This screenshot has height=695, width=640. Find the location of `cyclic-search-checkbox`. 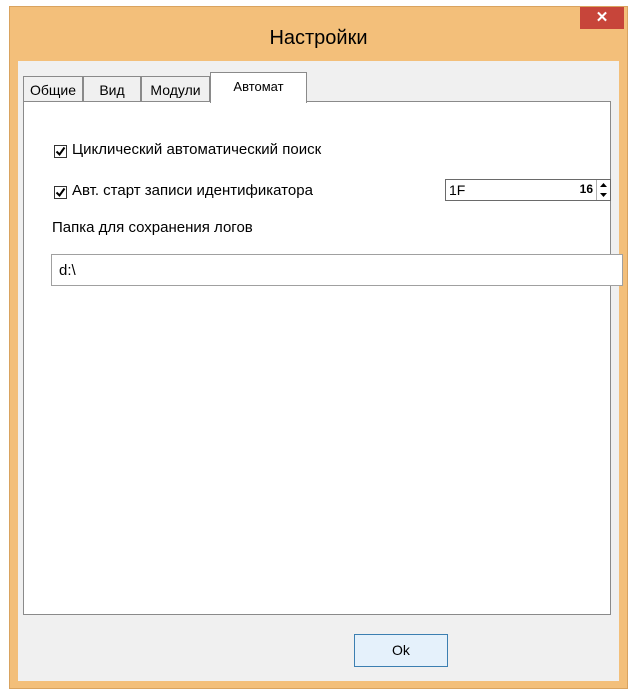

cyclic-search-checkbox is located at coordinates (60, 151).